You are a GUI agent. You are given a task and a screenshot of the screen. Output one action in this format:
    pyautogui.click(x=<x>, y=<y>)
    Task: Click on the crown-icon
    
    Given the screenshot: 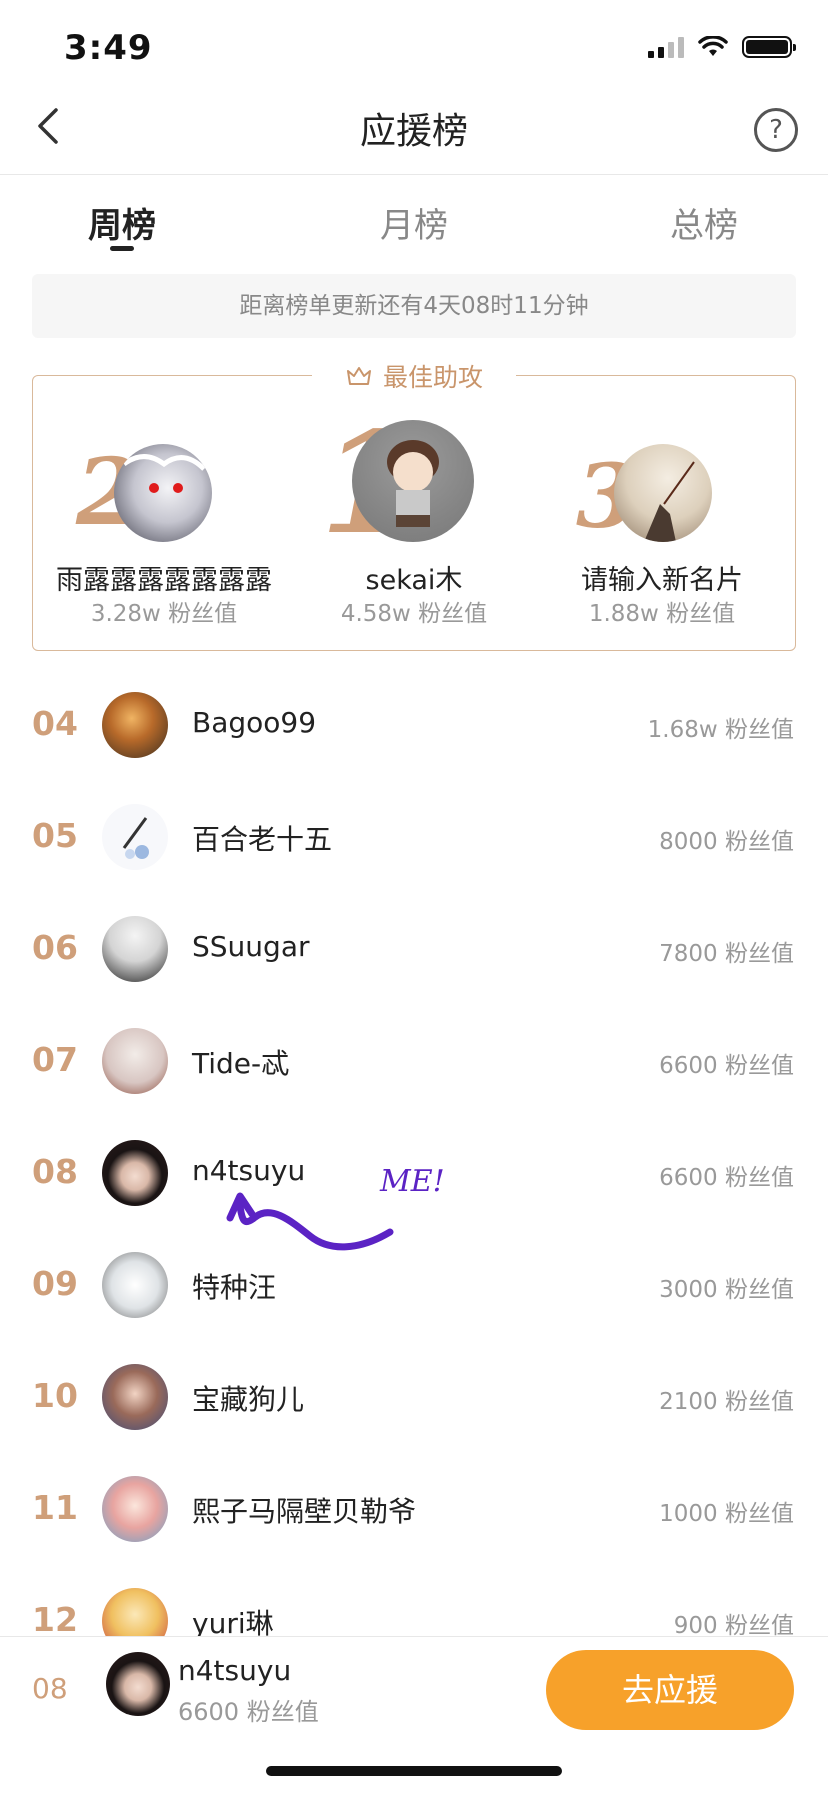 What is the action you would take?
    pyautogui.click(x=358, y=376)
    